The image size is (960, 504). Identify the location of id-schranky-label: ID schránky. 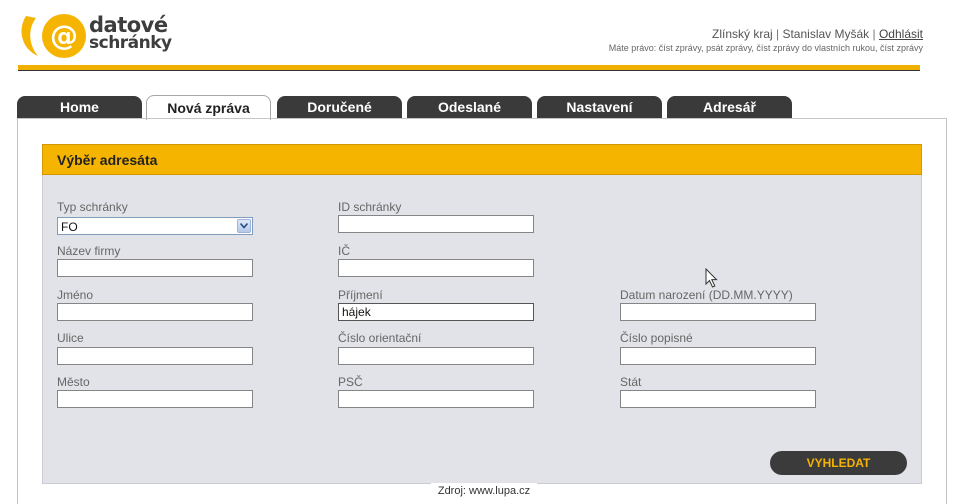
(370, 207).